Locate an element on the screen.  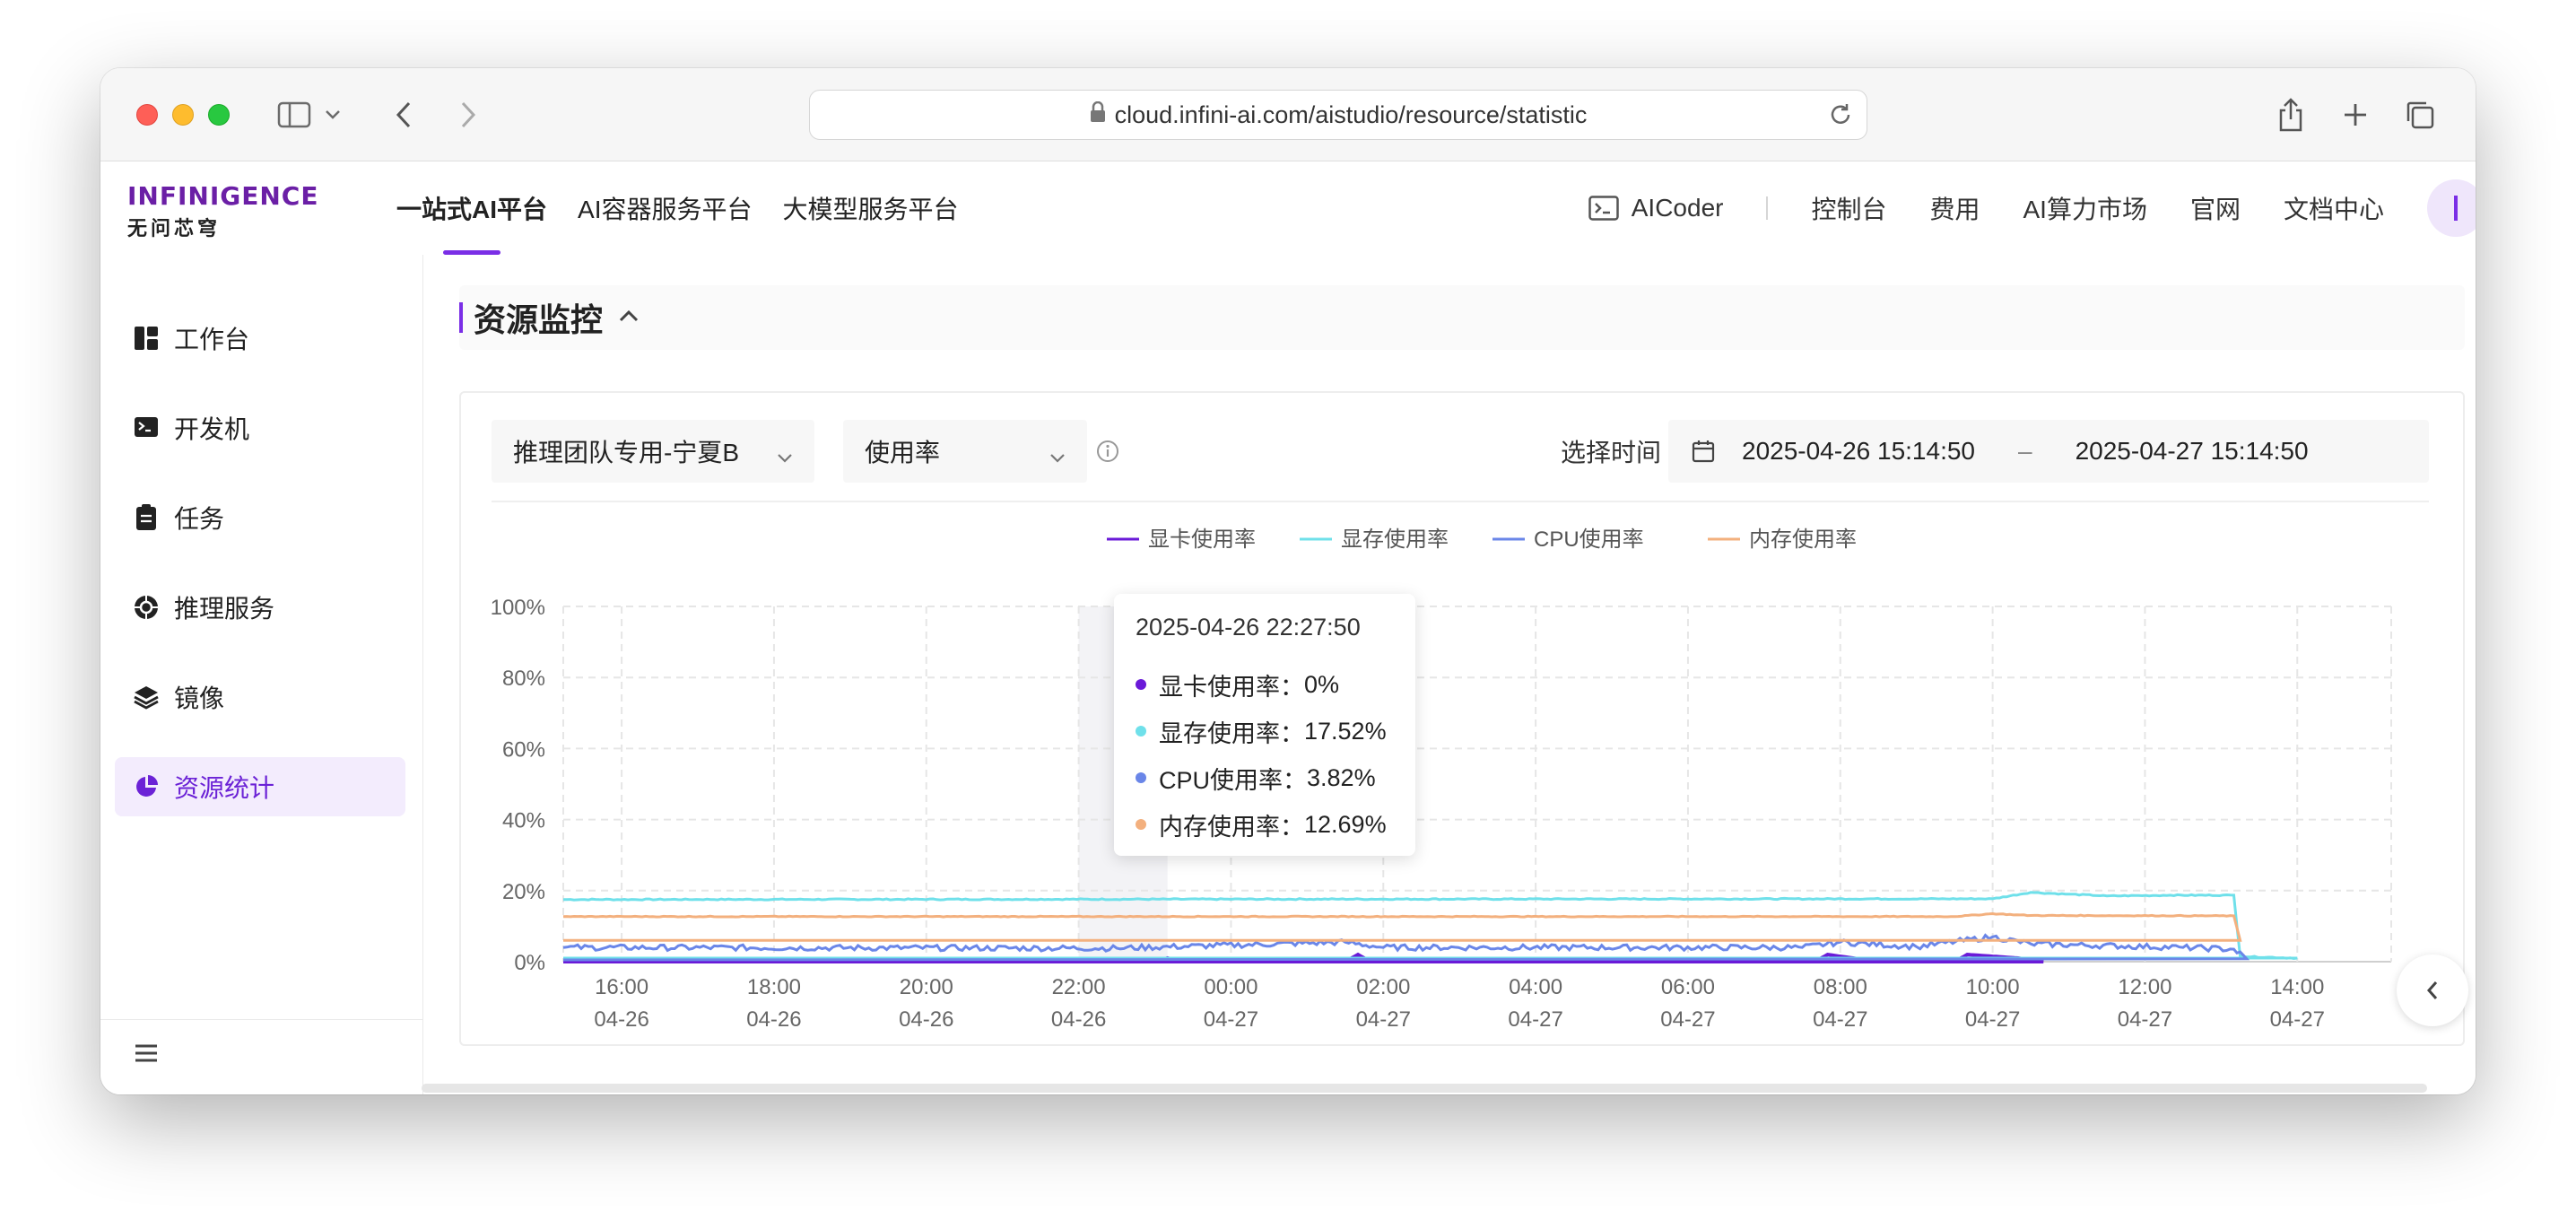
tooltip-value: 12.69% is located at coordinates (1345, 824).